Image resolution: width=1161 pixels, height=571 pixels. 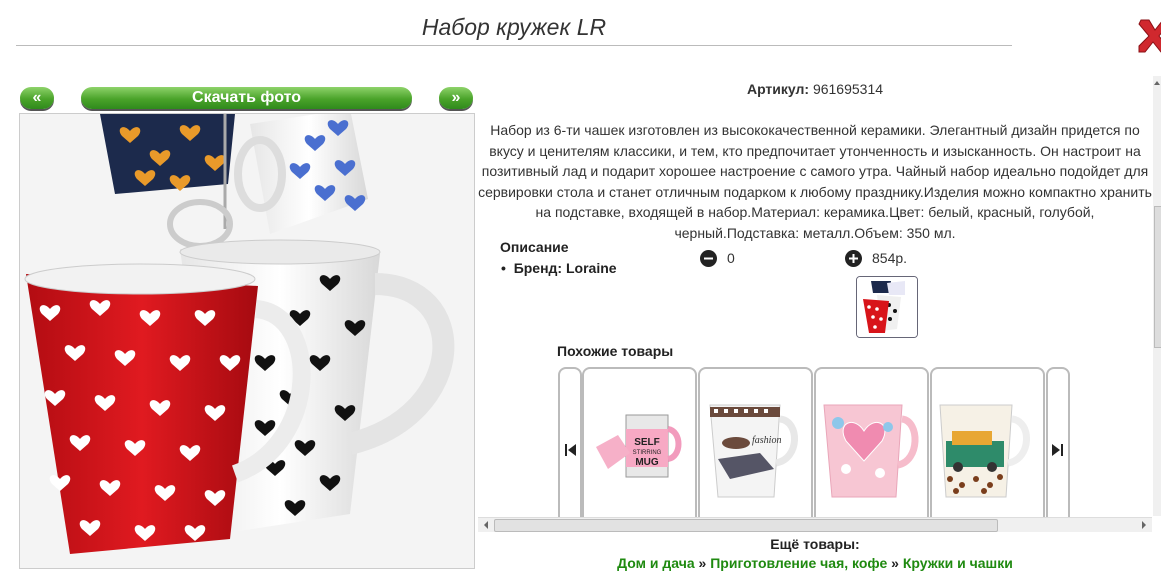 What do you see at coordinates (853, 258) in the screenshot?
I see `plus-icon` at bounding box center [853, 258].